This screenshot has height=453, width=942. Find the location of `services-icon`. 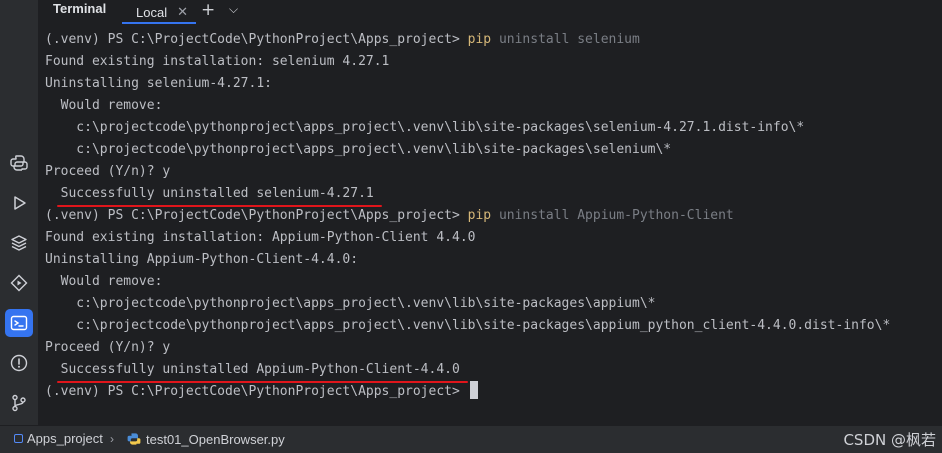

services-icon is located at coordinates (19, 283).